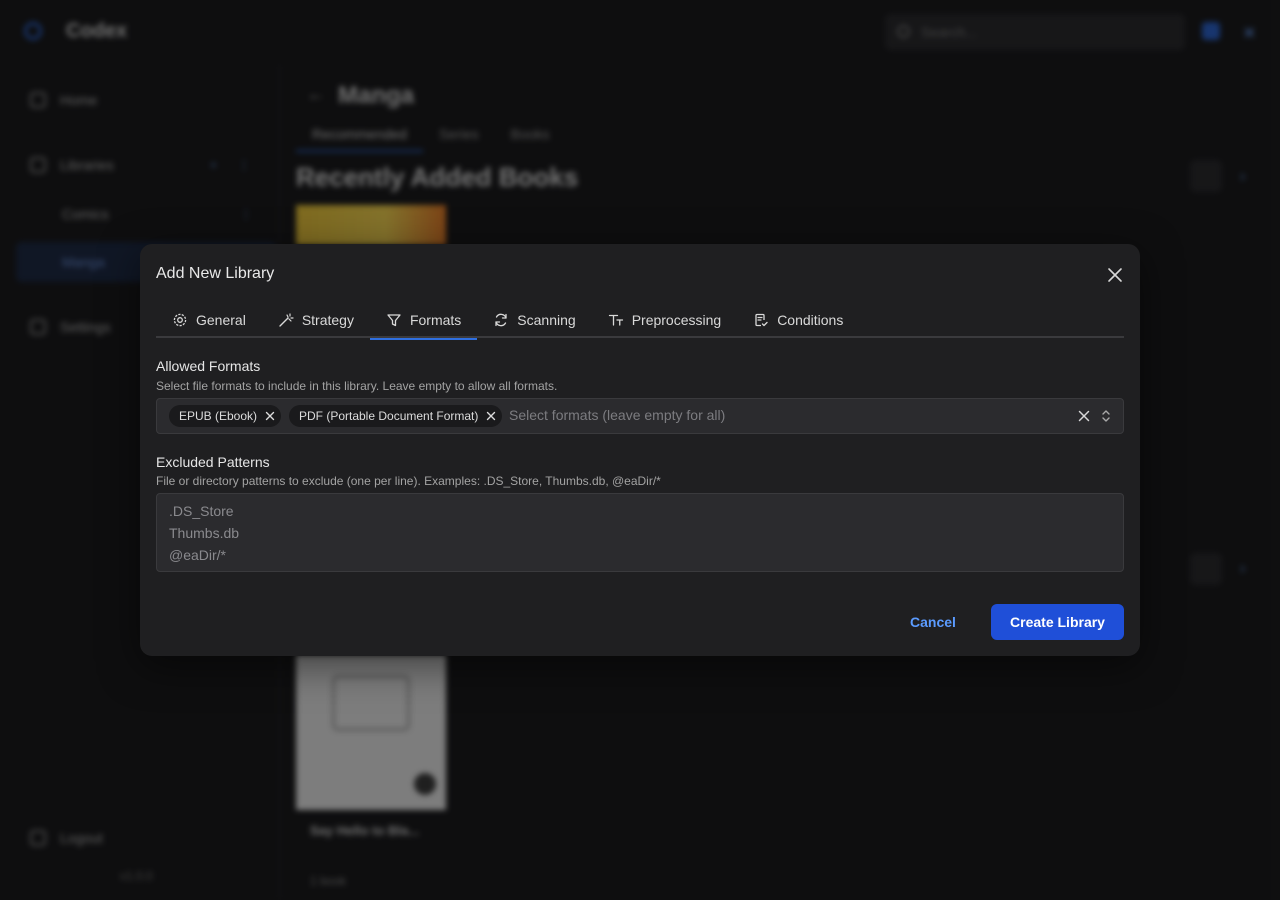 The width and height of the screenshot is (1280, 900). Describe the element at coordinates (218, 416) in the screenshot. I see `chip-label: EPUB (Ebook)` at that location.